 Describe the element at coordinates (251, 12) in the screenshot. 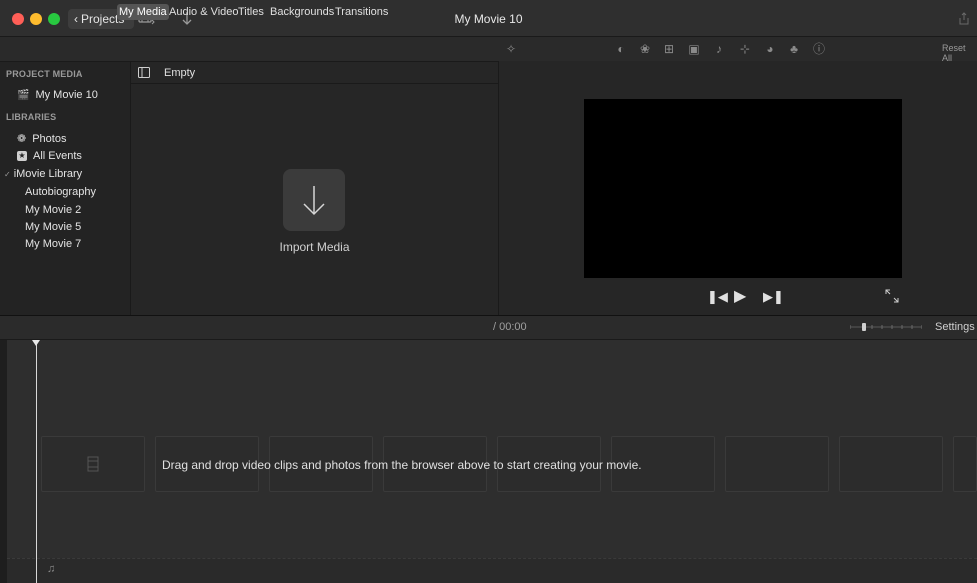

I see `tab-titles: Titles` at that location.